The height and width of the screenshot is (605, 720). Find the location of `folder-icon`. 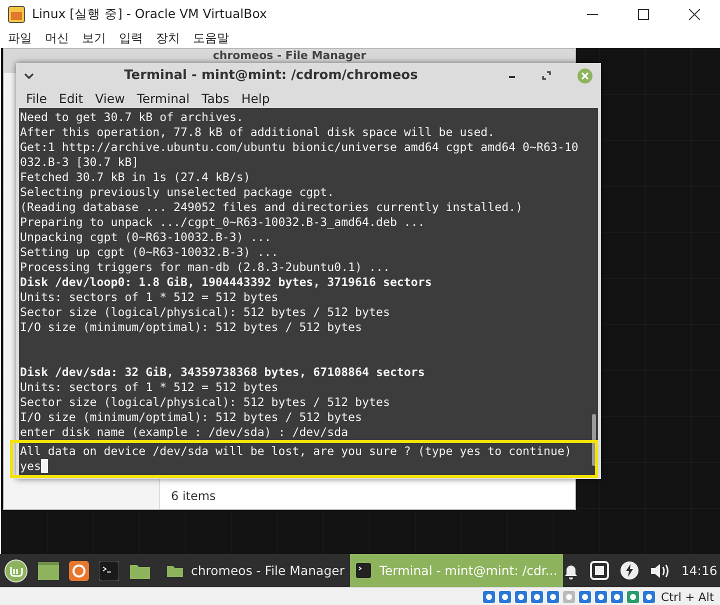

folder-icon is located at coordinates (175, 570).